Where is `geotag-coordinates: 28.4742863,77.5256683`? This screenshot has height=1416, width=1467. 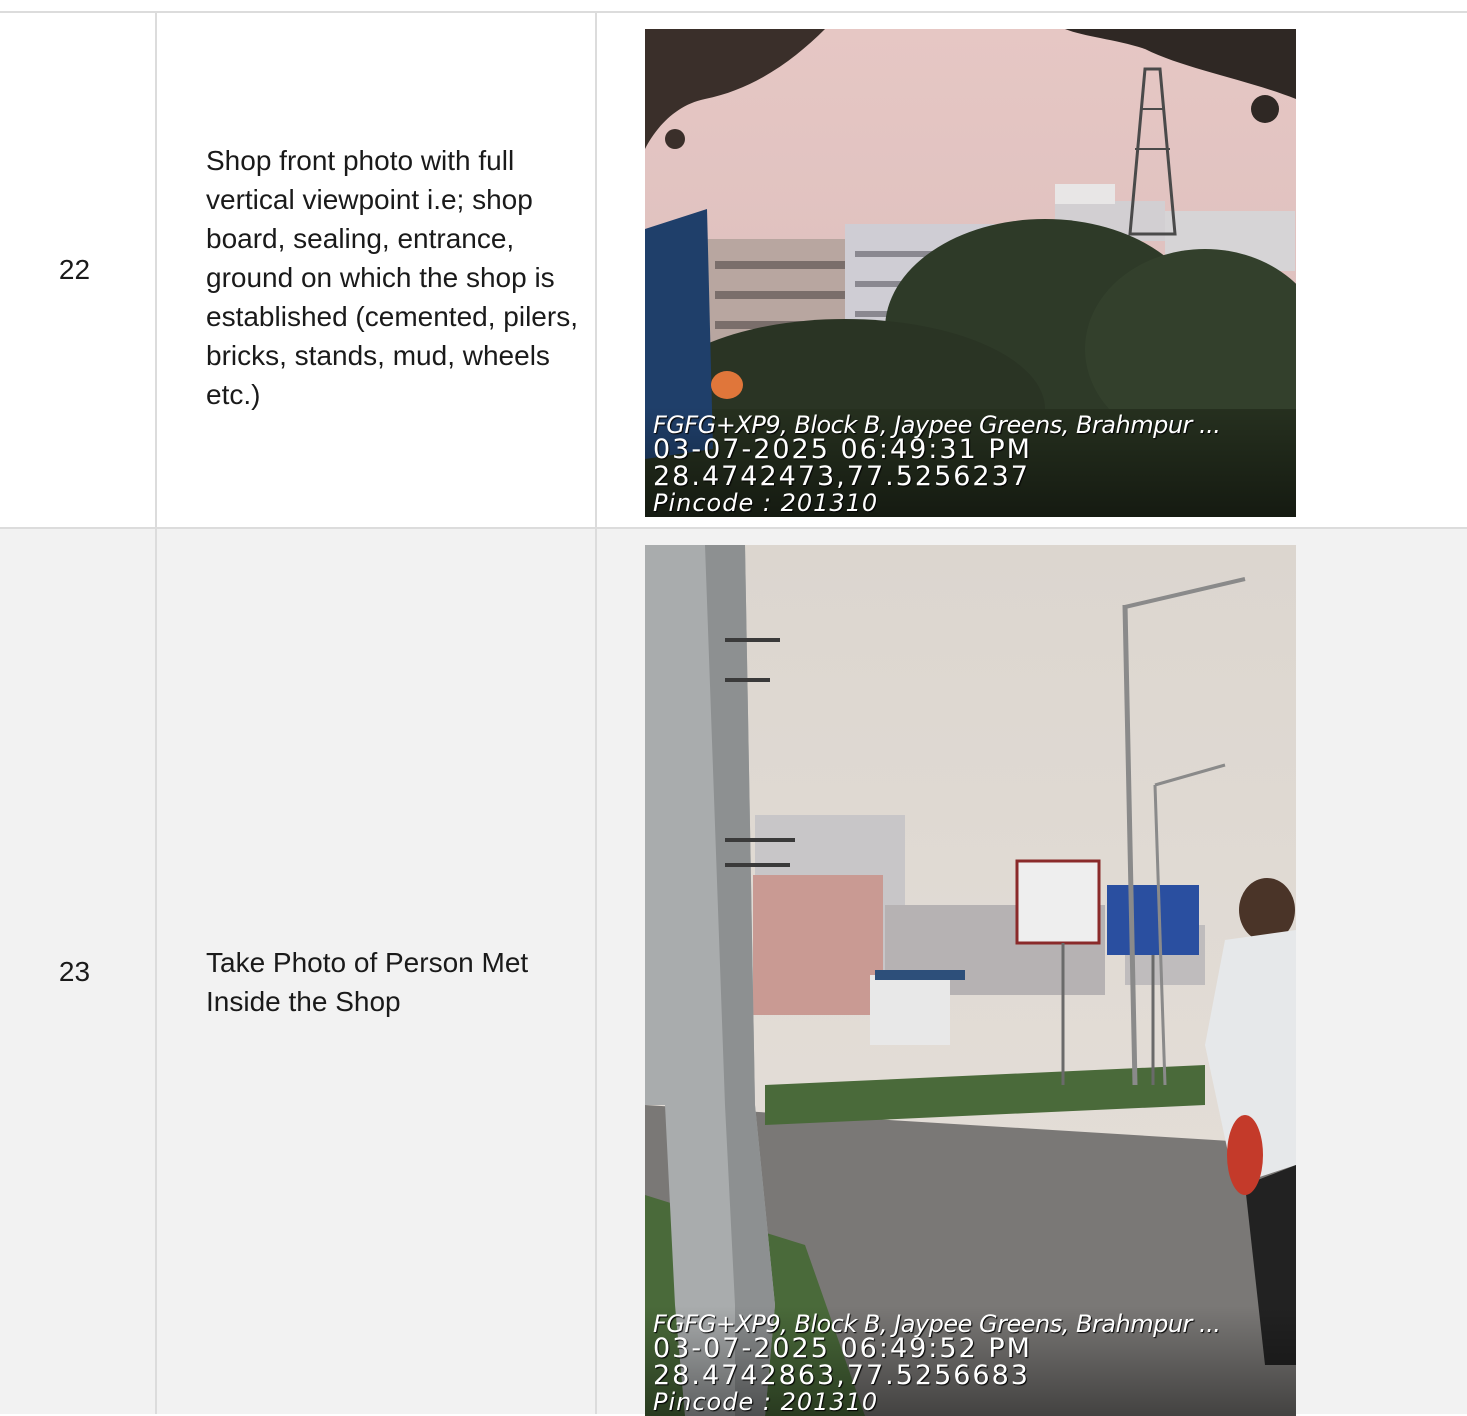 geotag-coordinates: 28.4742863,77.5256683 is located at coordinates (841, 1375).